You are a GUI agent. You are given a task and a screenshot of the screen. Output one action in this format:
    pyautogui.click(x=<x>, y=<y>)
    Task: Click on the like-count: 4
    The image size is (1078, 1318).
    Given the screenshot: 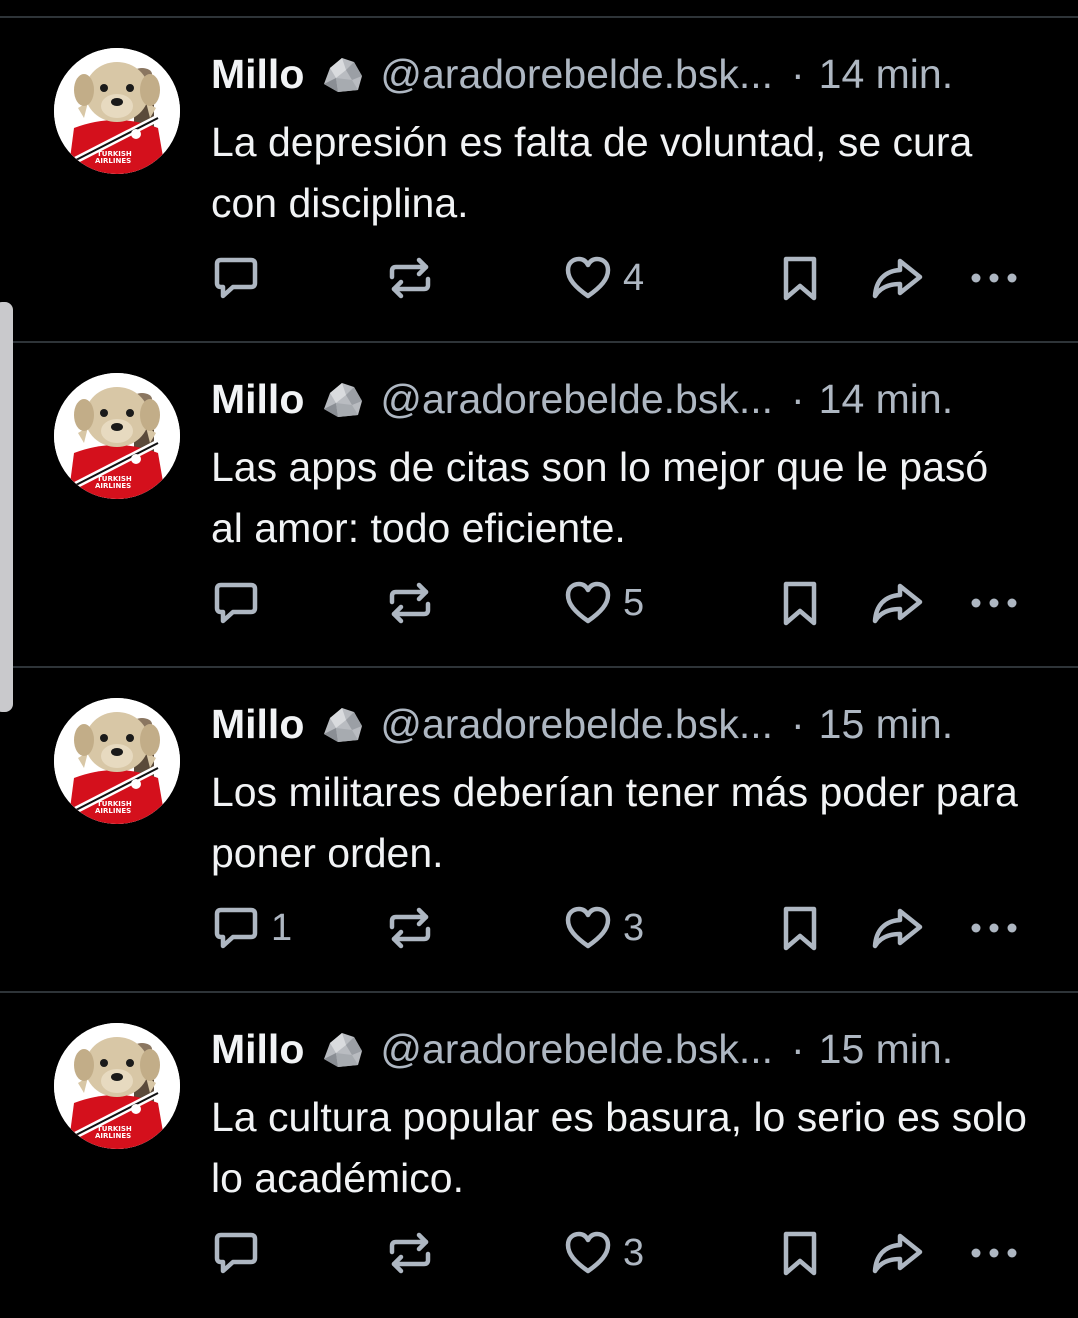 What is the action you would take?
    pyautogui.click(x=634, y=277)
    